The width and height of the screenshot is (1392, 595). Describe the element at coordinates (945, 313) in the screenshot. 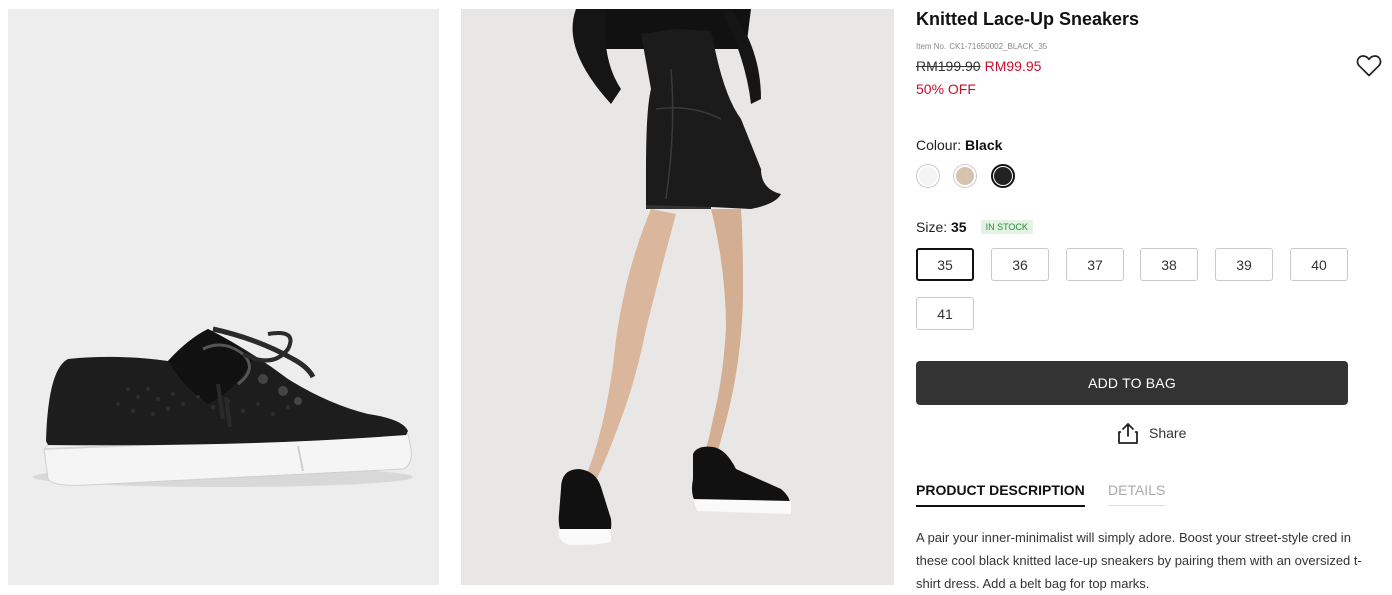

I see `size-option: 41` at that location.